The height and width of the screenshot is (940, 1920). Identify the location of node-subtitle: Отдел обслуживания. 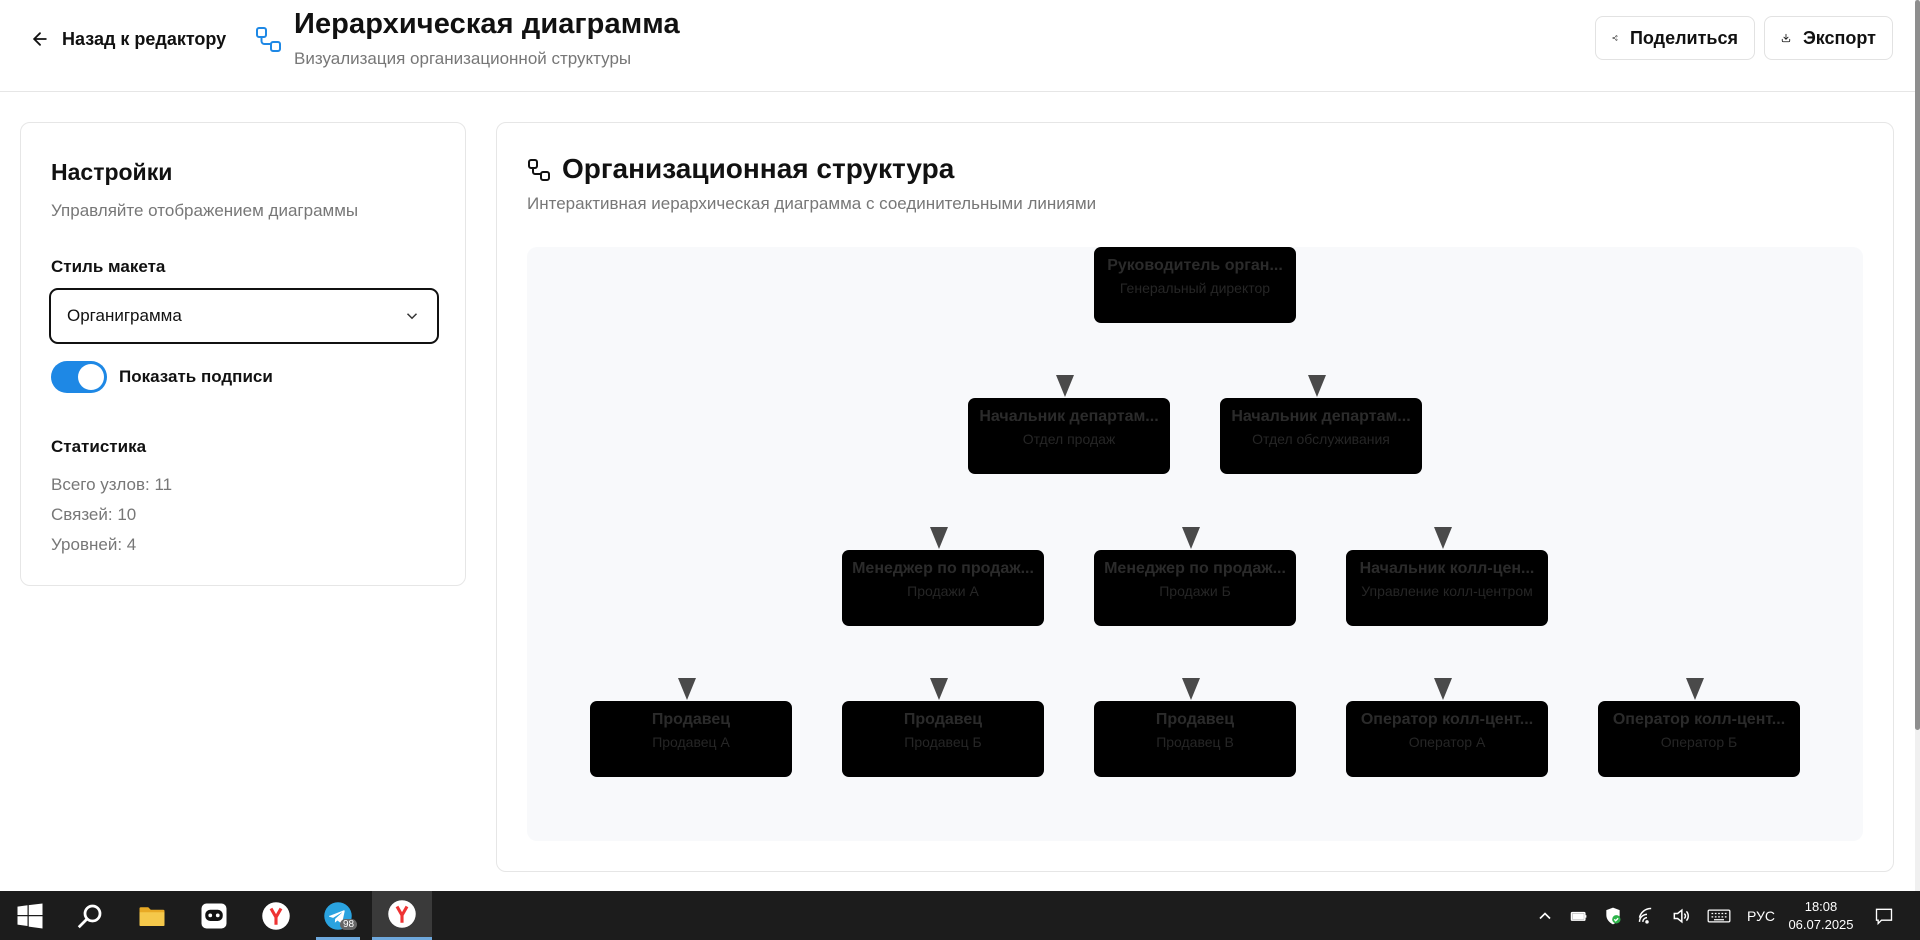
(1321, 439).